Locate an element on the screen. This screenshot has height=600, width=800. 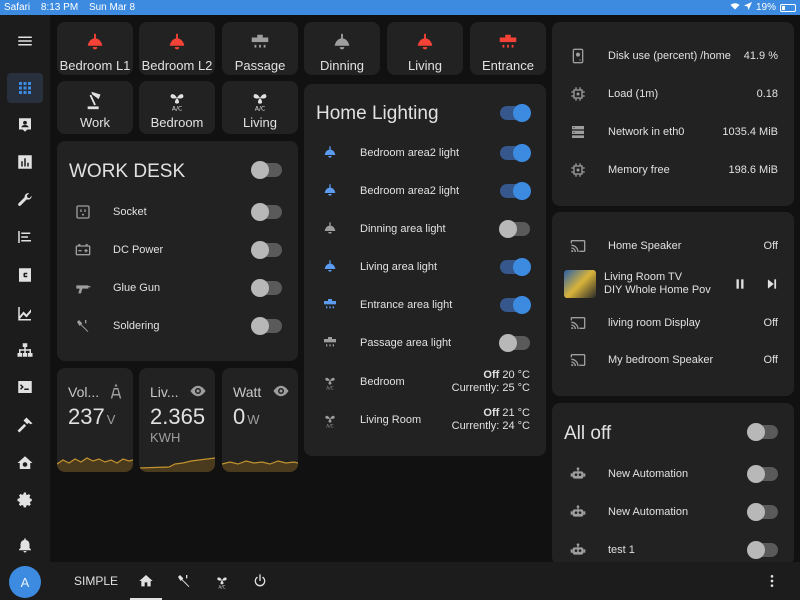
avatar: A is located at coordinates (25, 582).